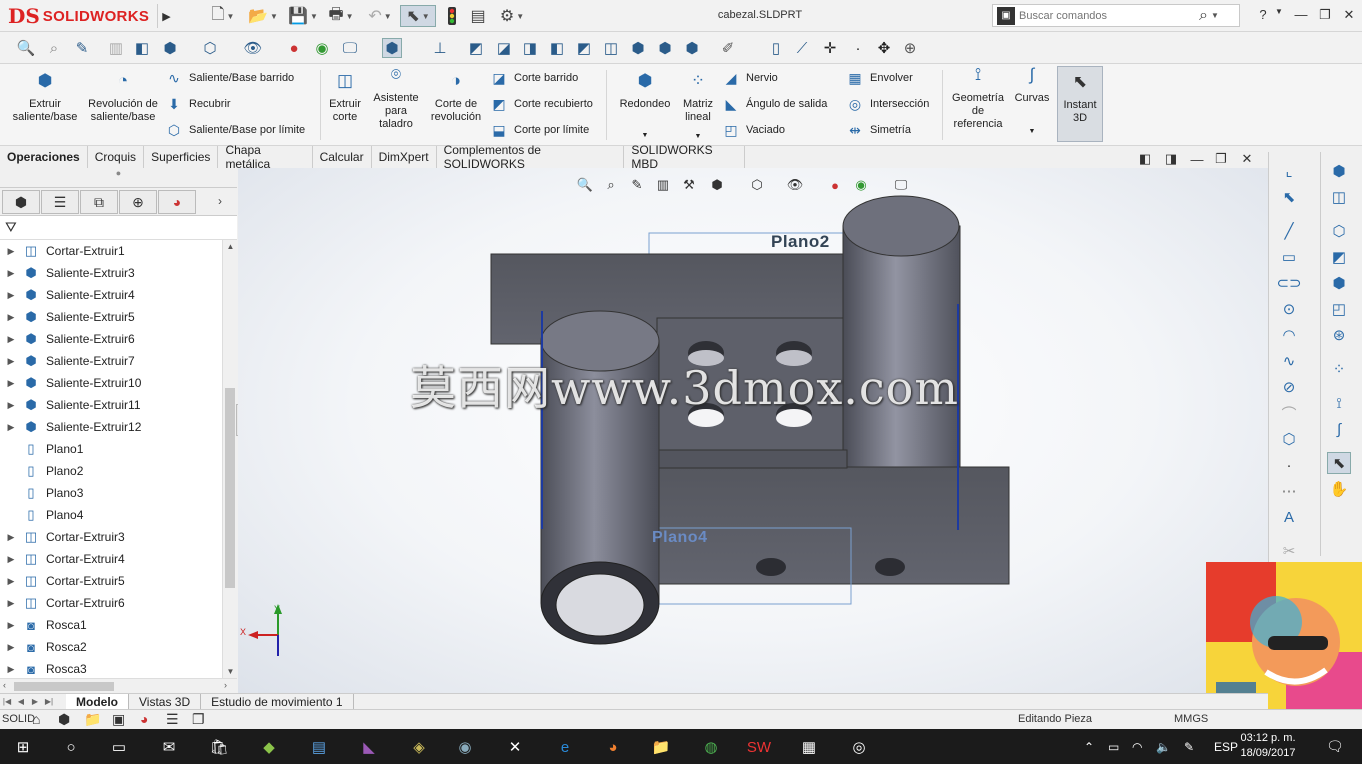 Image resolution: width=1362 pixels, height=764 pixels. What do you see at coordinates (759, 747) in the screenshot?
I see `solidworks-taskbar-icon: SW` at bounding box center [759, 747].